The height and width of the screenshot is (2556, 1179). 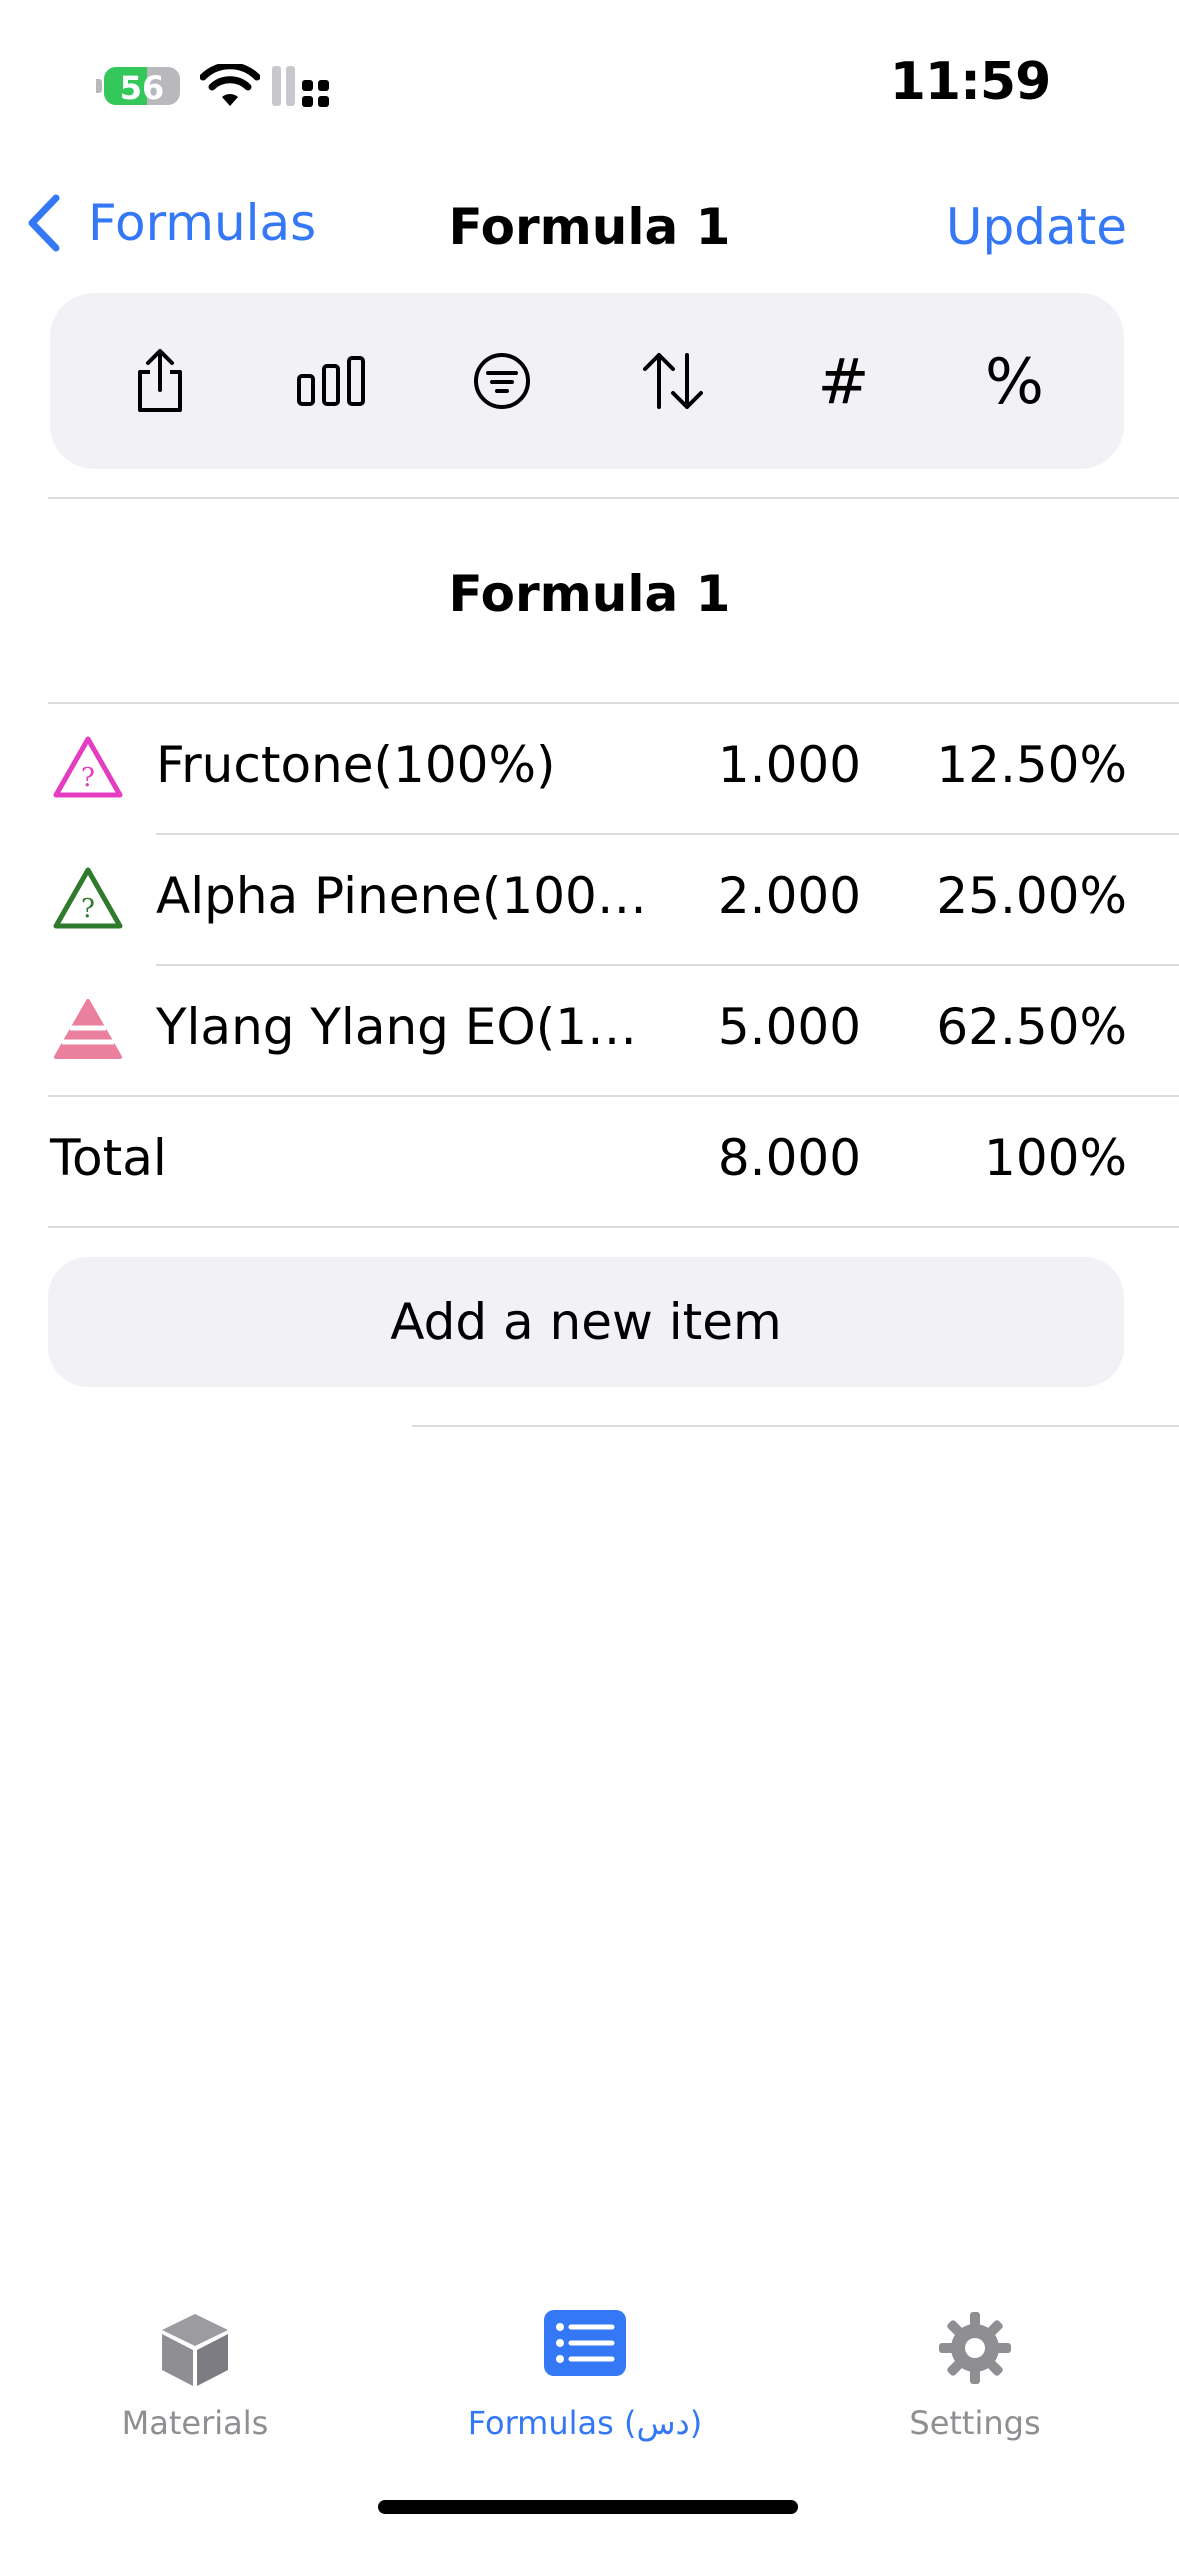 What do you see at coordinates (589, 225) in the screenshot?
I see `navigation-bar: Formulas Formula 1 Update` at bounding box center [589, 225].